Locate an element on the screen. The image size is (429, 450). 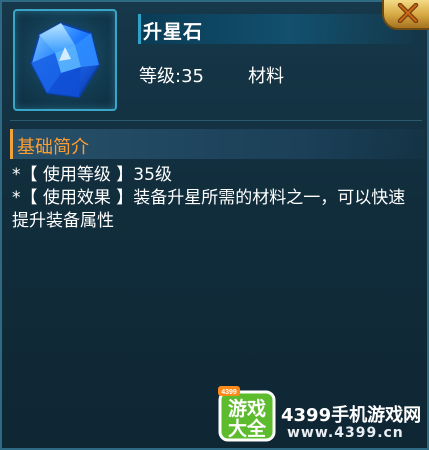
header-divider is located at coordinates (216, 120).